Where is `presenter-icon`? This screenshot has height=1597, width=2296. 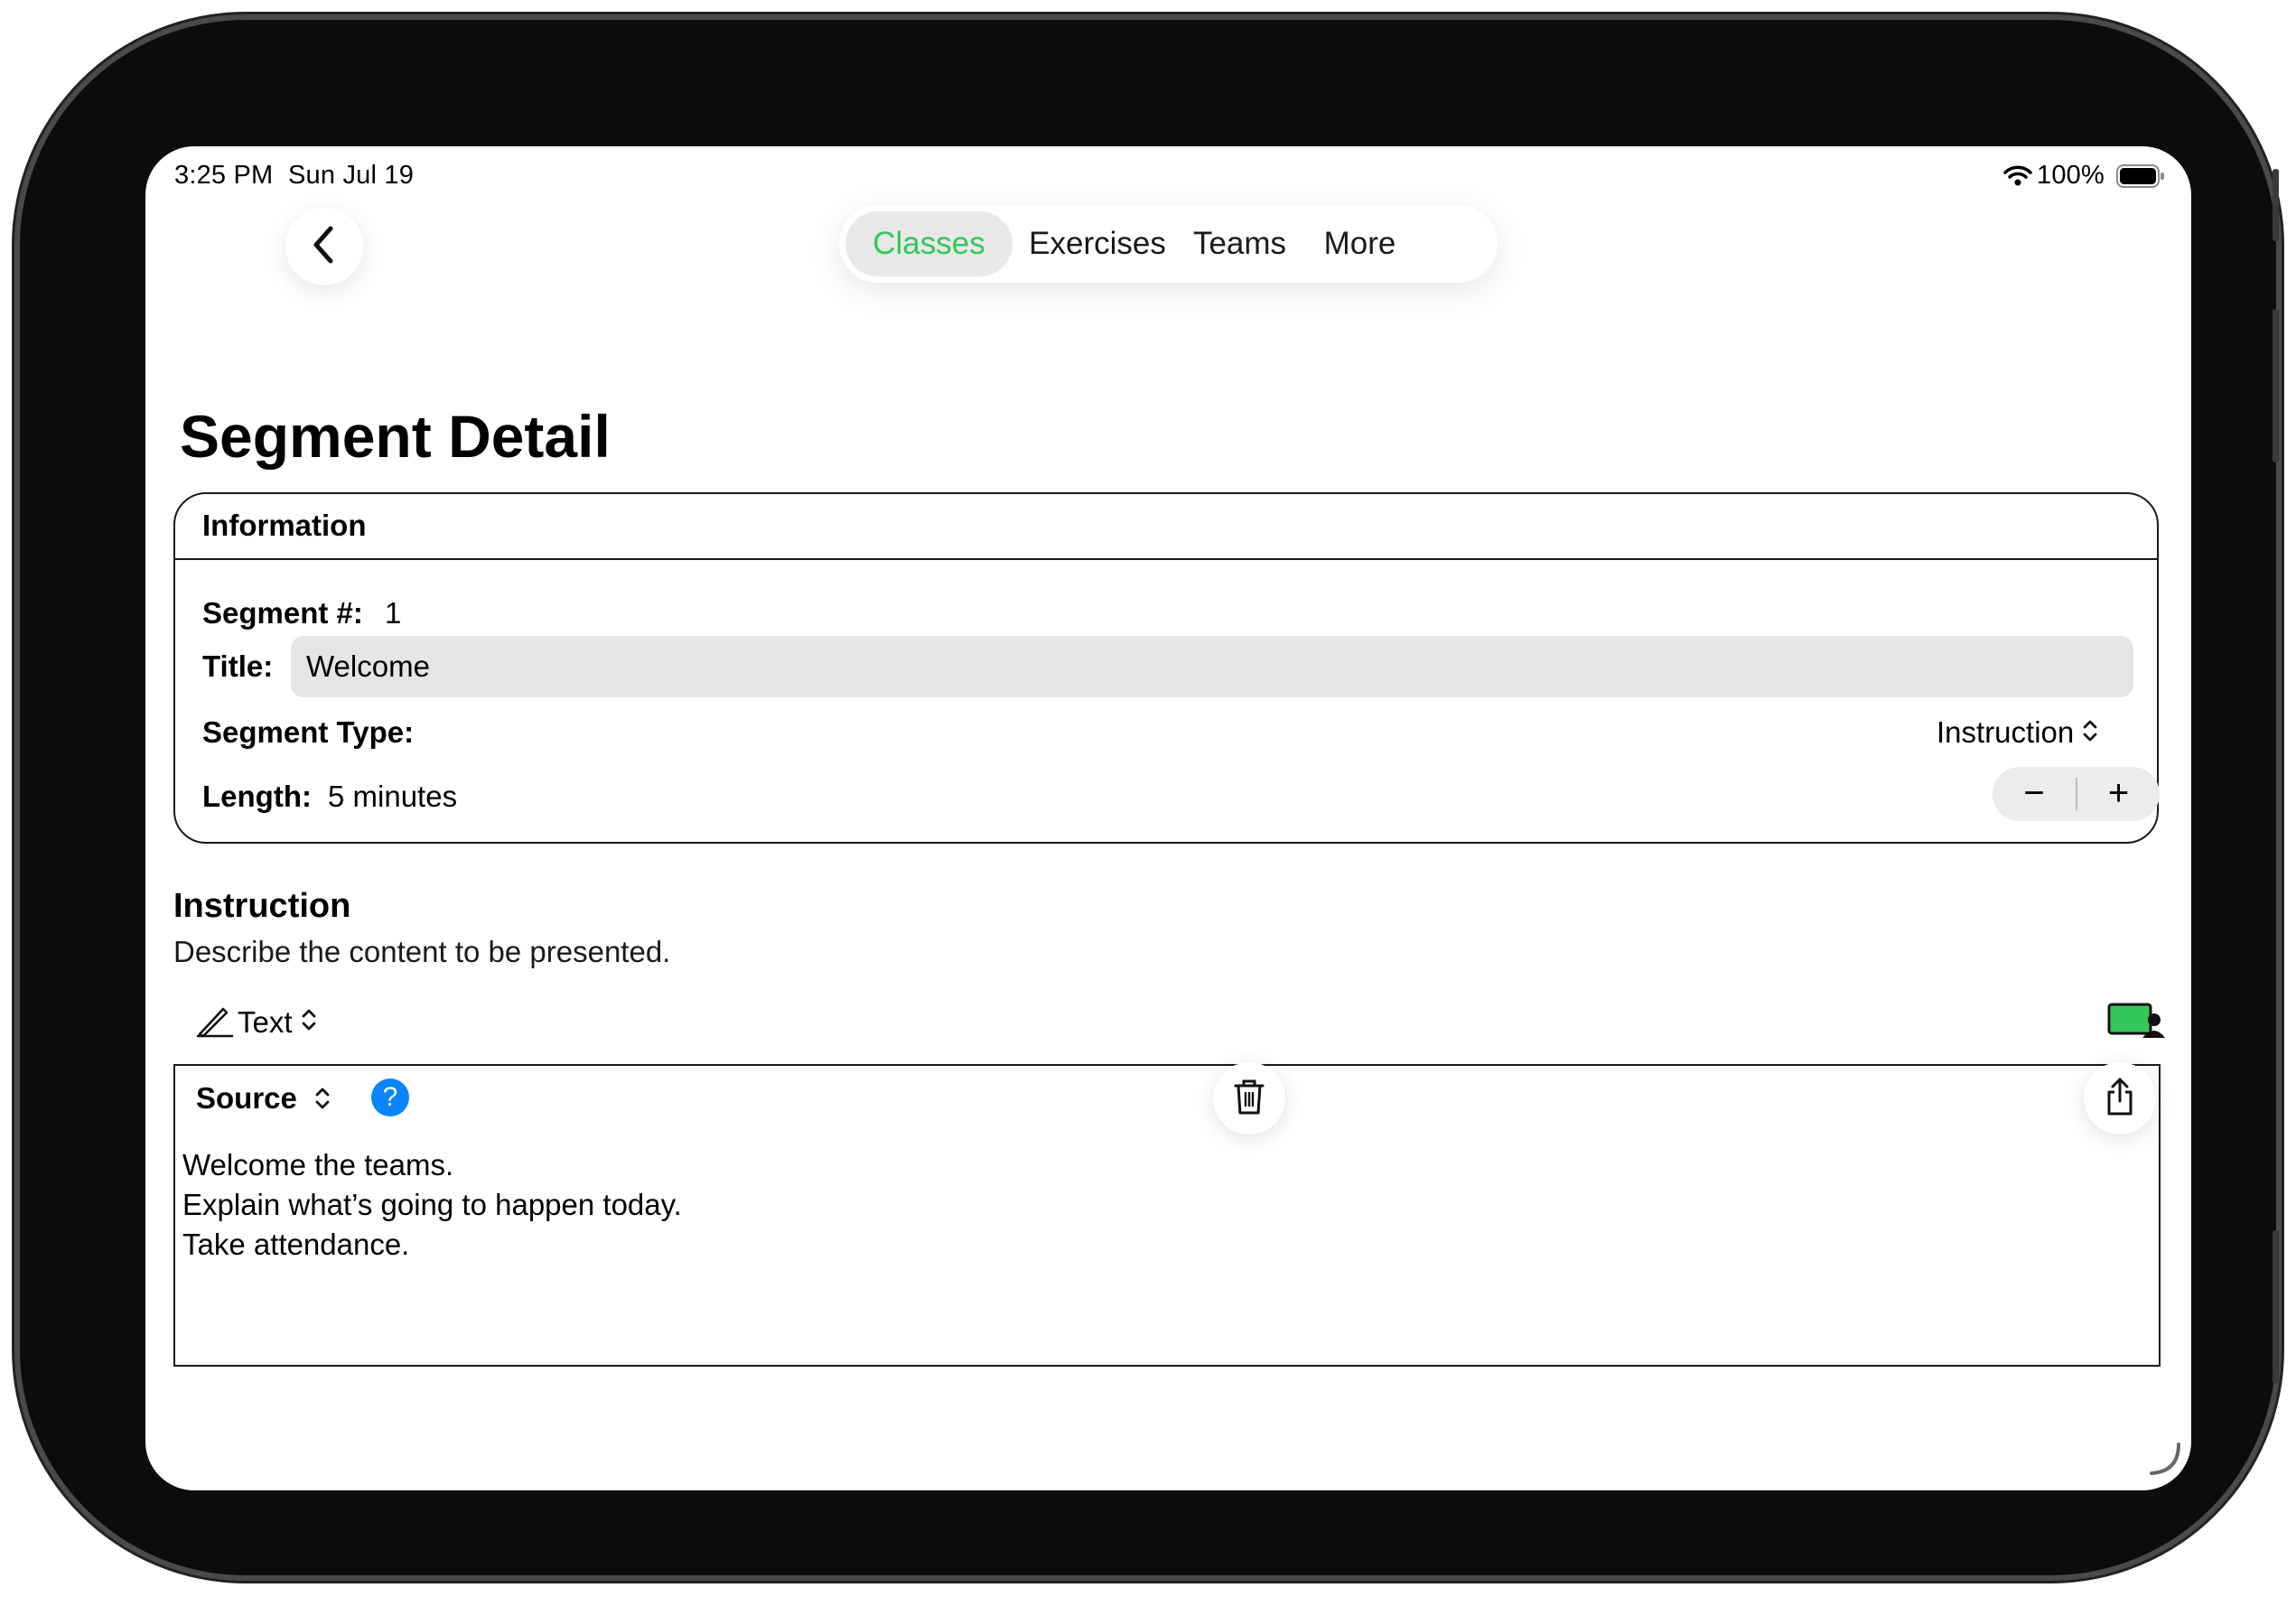
presenter-icon is located at coordinates (2136, 1023).